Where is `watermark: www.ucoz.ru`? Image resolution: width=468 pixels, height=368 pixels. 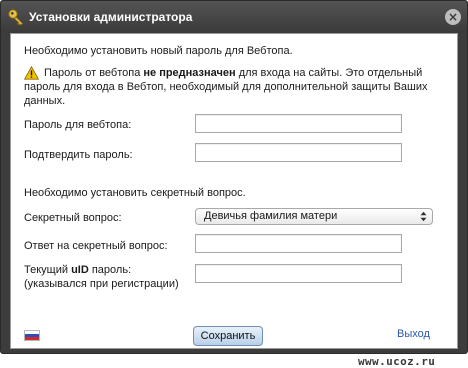 watermark: www.ucoz.ru is located at coordinates (397, 361).